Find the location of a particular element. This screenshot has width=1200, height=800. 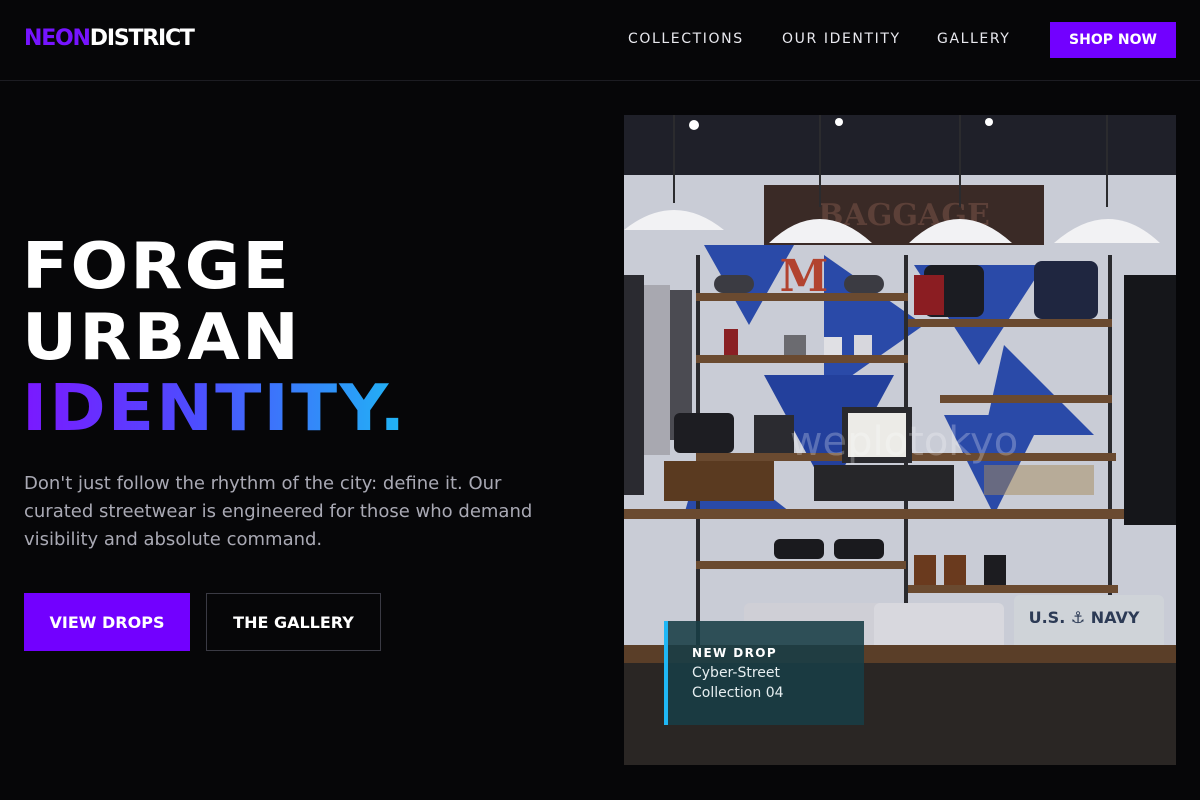

navy-sweatshirt-text: U.S. ⚓ NAVY is located at coordinates (1084, 617).